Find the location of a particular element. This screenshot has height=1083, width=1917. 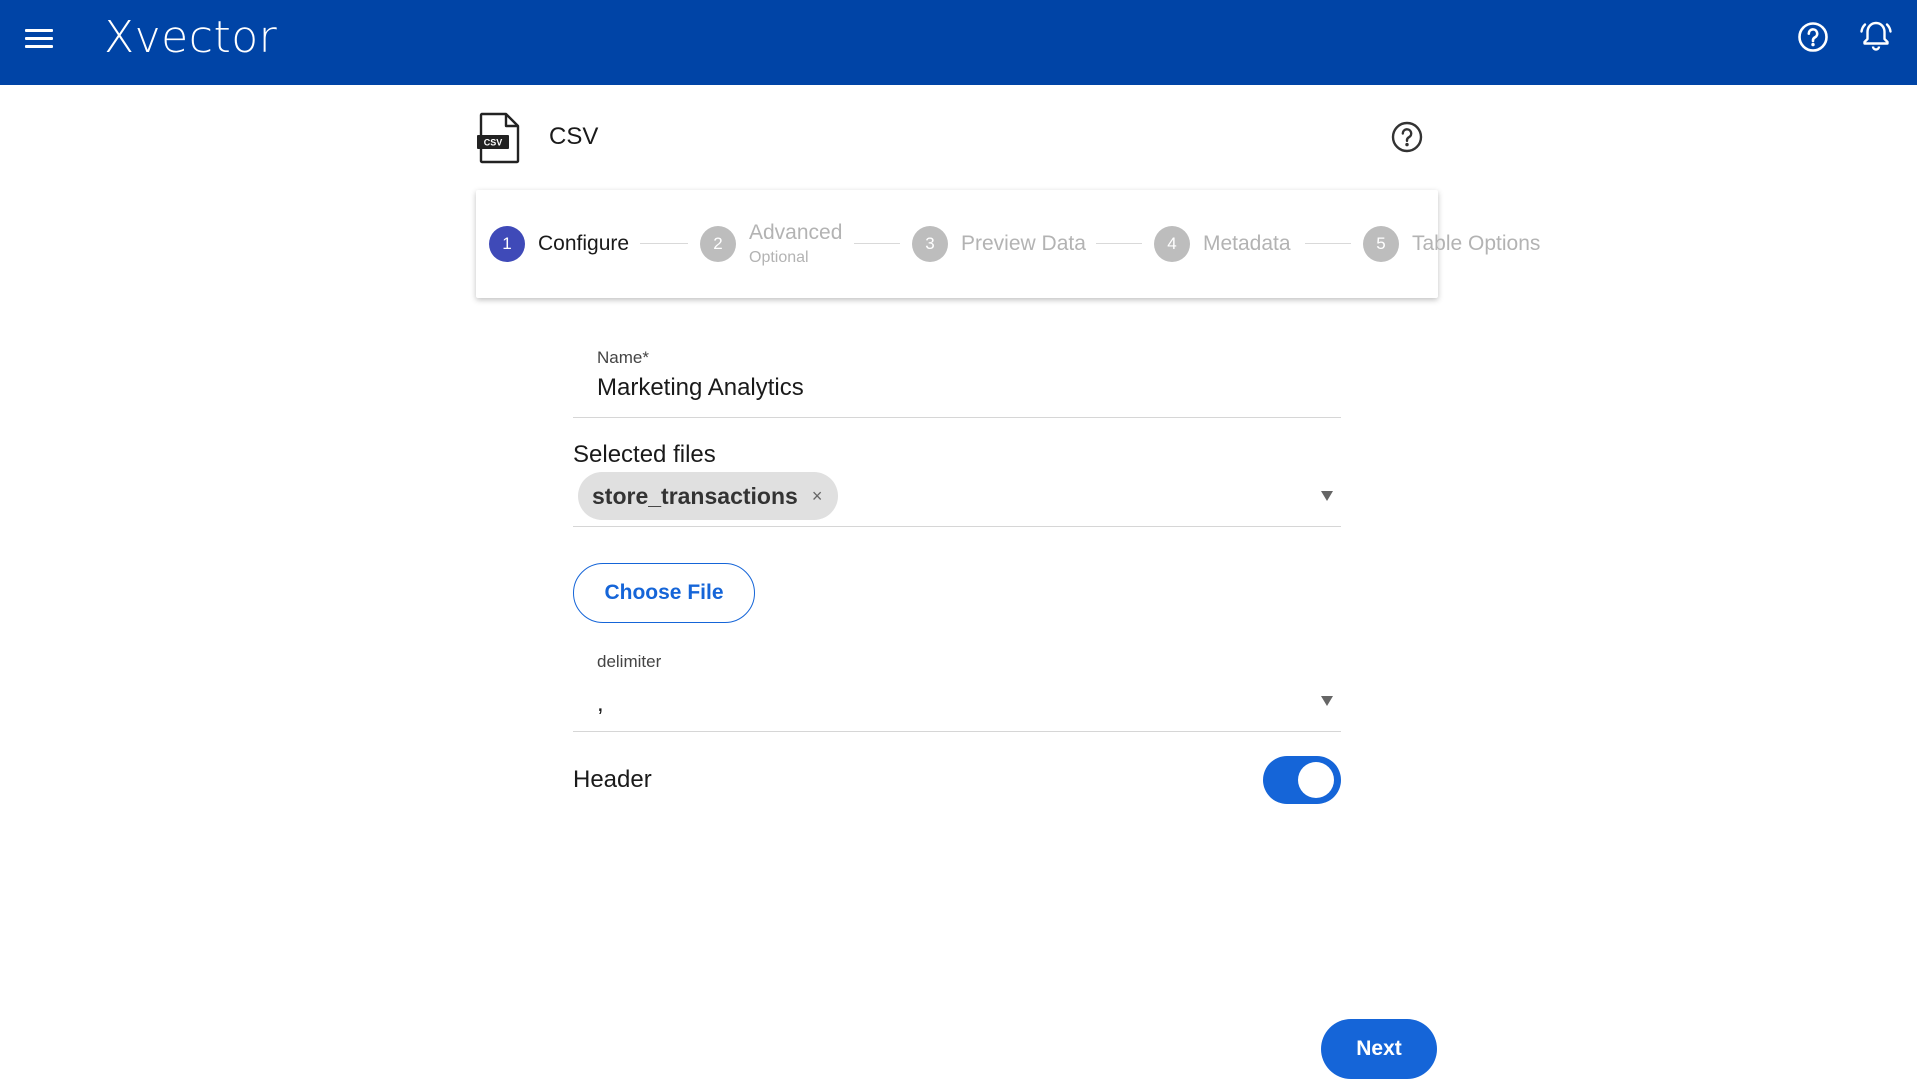

step-number: 1 is located at coordinates (507, 244).